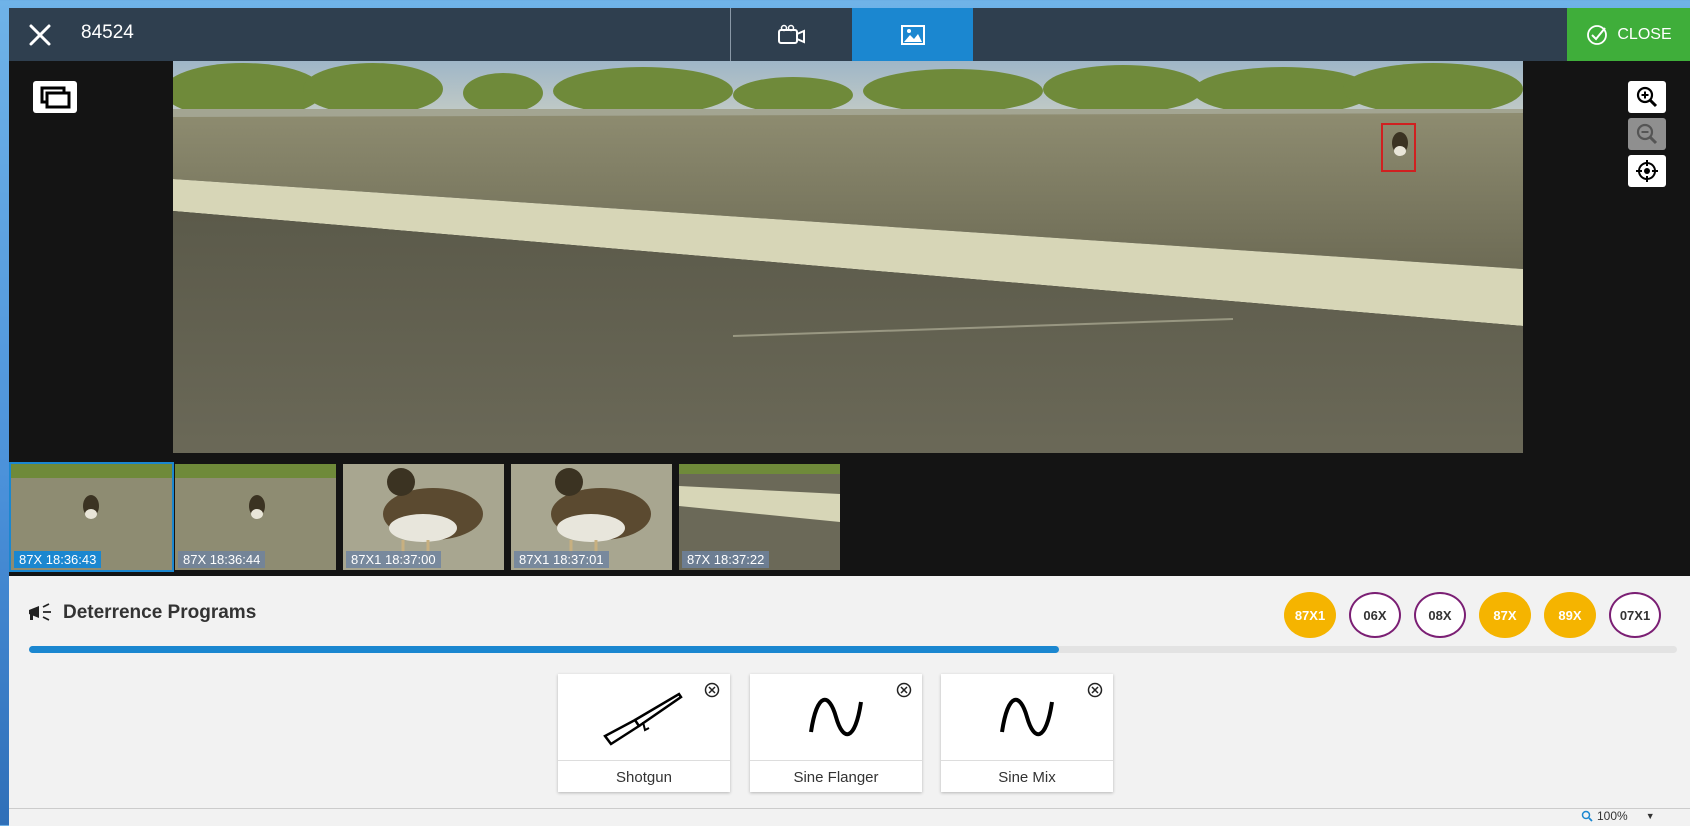 The height and width of the screenshot is (826, 1690). I want to click on channel-chip: 87X, so click(1505, 615).